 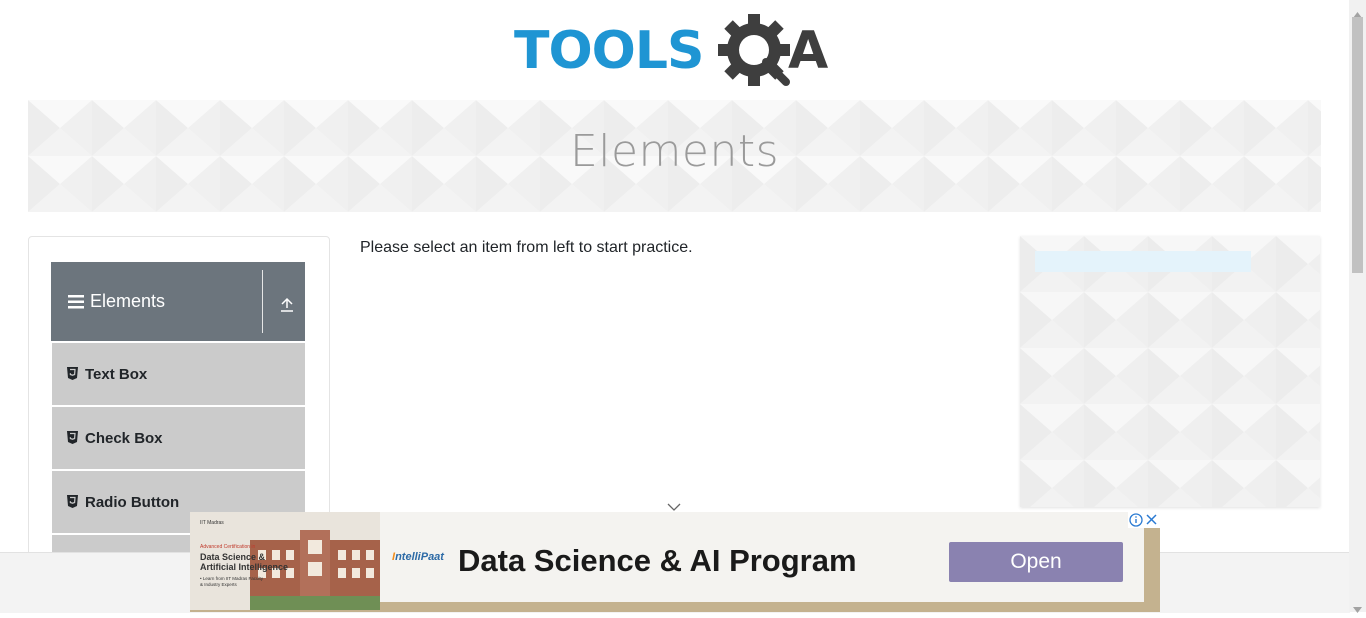 I want to click on ad-thumb-line: • Learn from IIT Madras Faculty, so click(x=232, y=578).